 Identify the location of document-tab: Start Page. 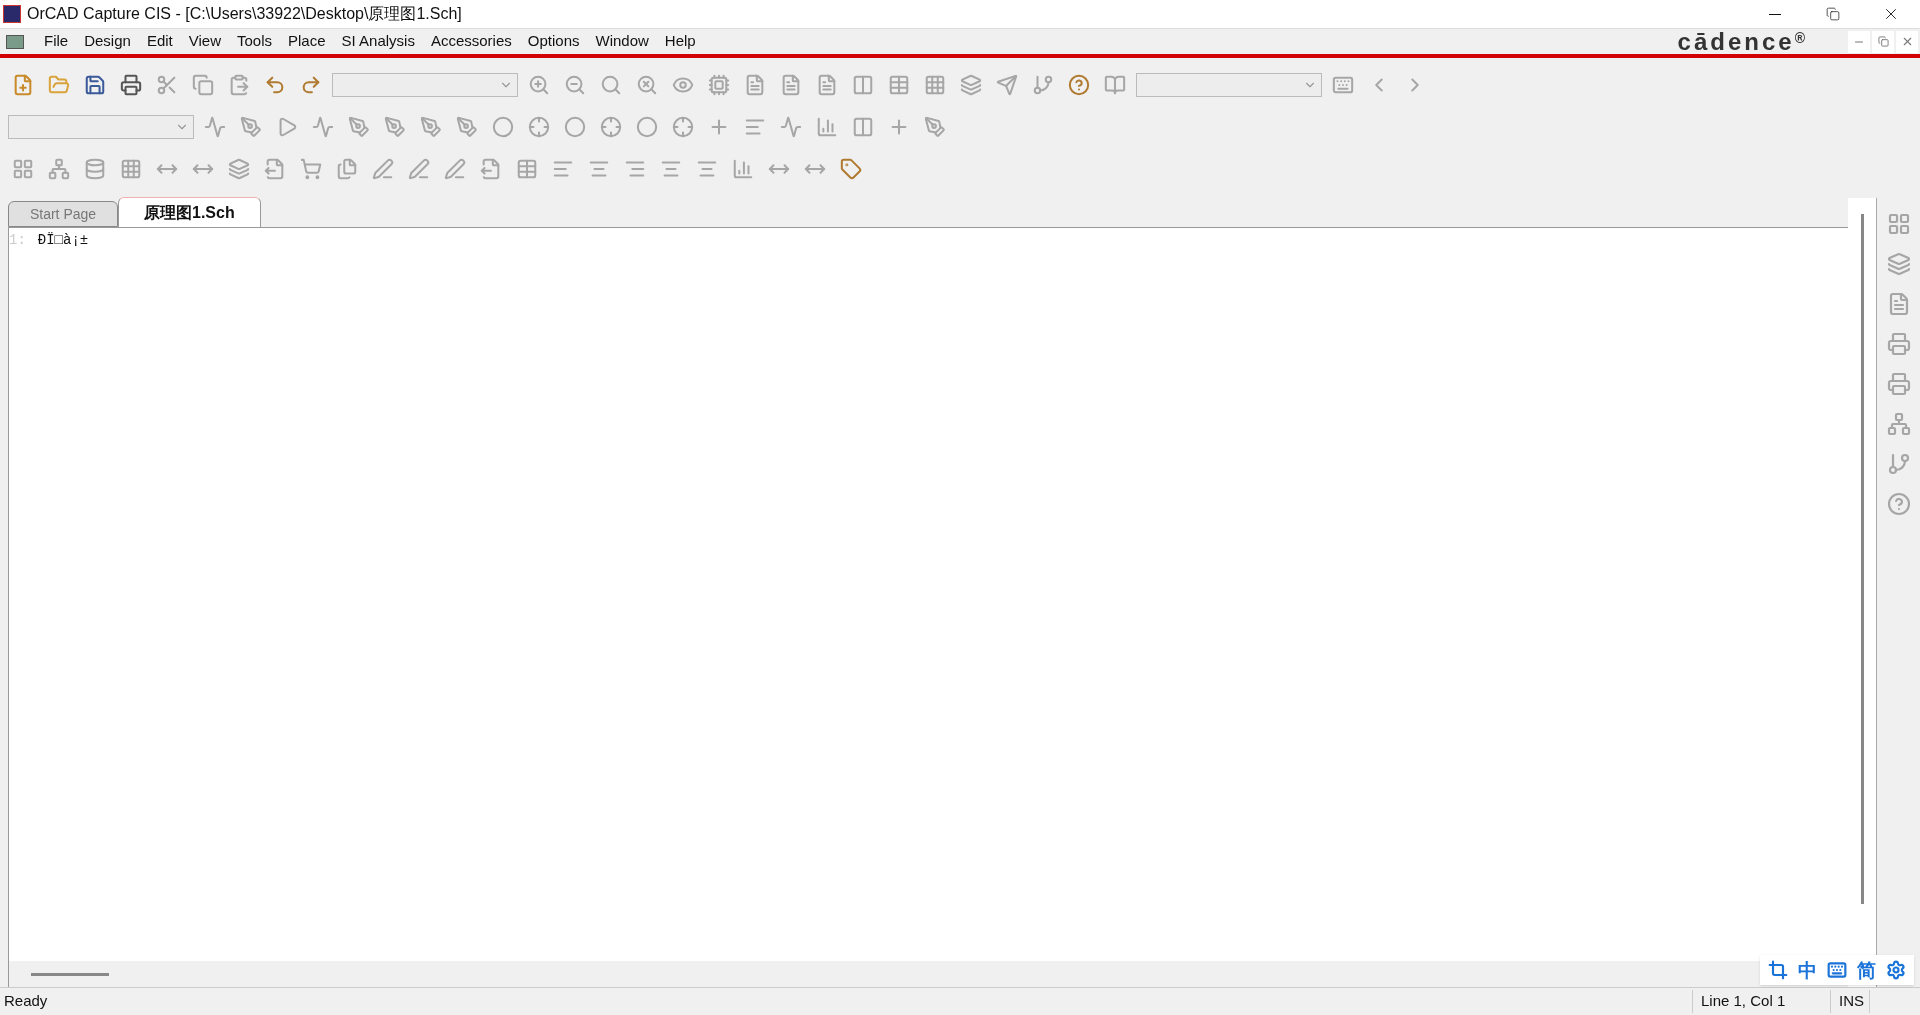
(63, 214).